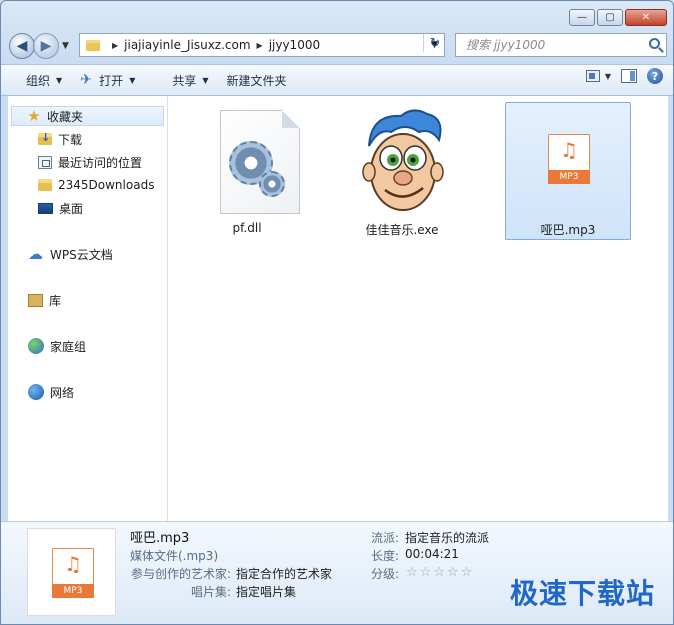  I want to click on file-item-selected: ♫ MP3 哑巴.mp3, so click(568, 171).